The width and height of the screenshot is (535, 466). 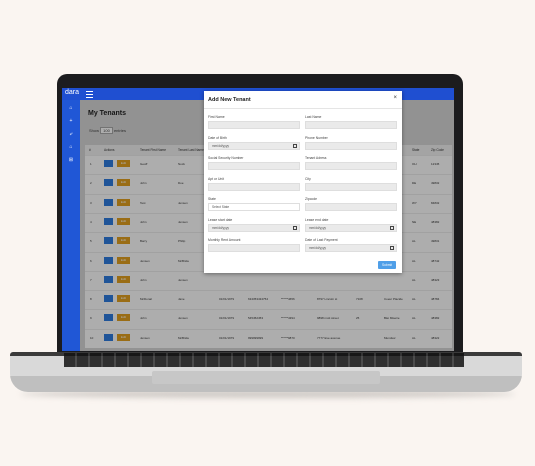 What do you see at coordinates (229, 100) in the screenshot?
I see `modal-title: Add New Tenant` at bounding box center [229, 100].